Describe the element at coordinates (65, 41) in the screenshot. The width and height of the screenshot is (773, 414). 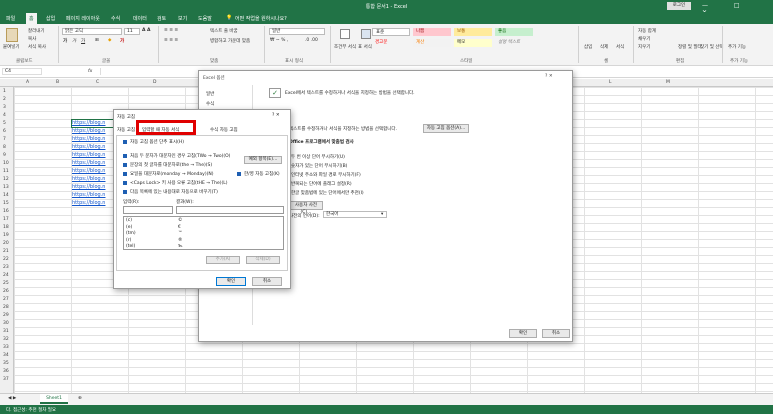
I see `bold-icon: 가` at that location.